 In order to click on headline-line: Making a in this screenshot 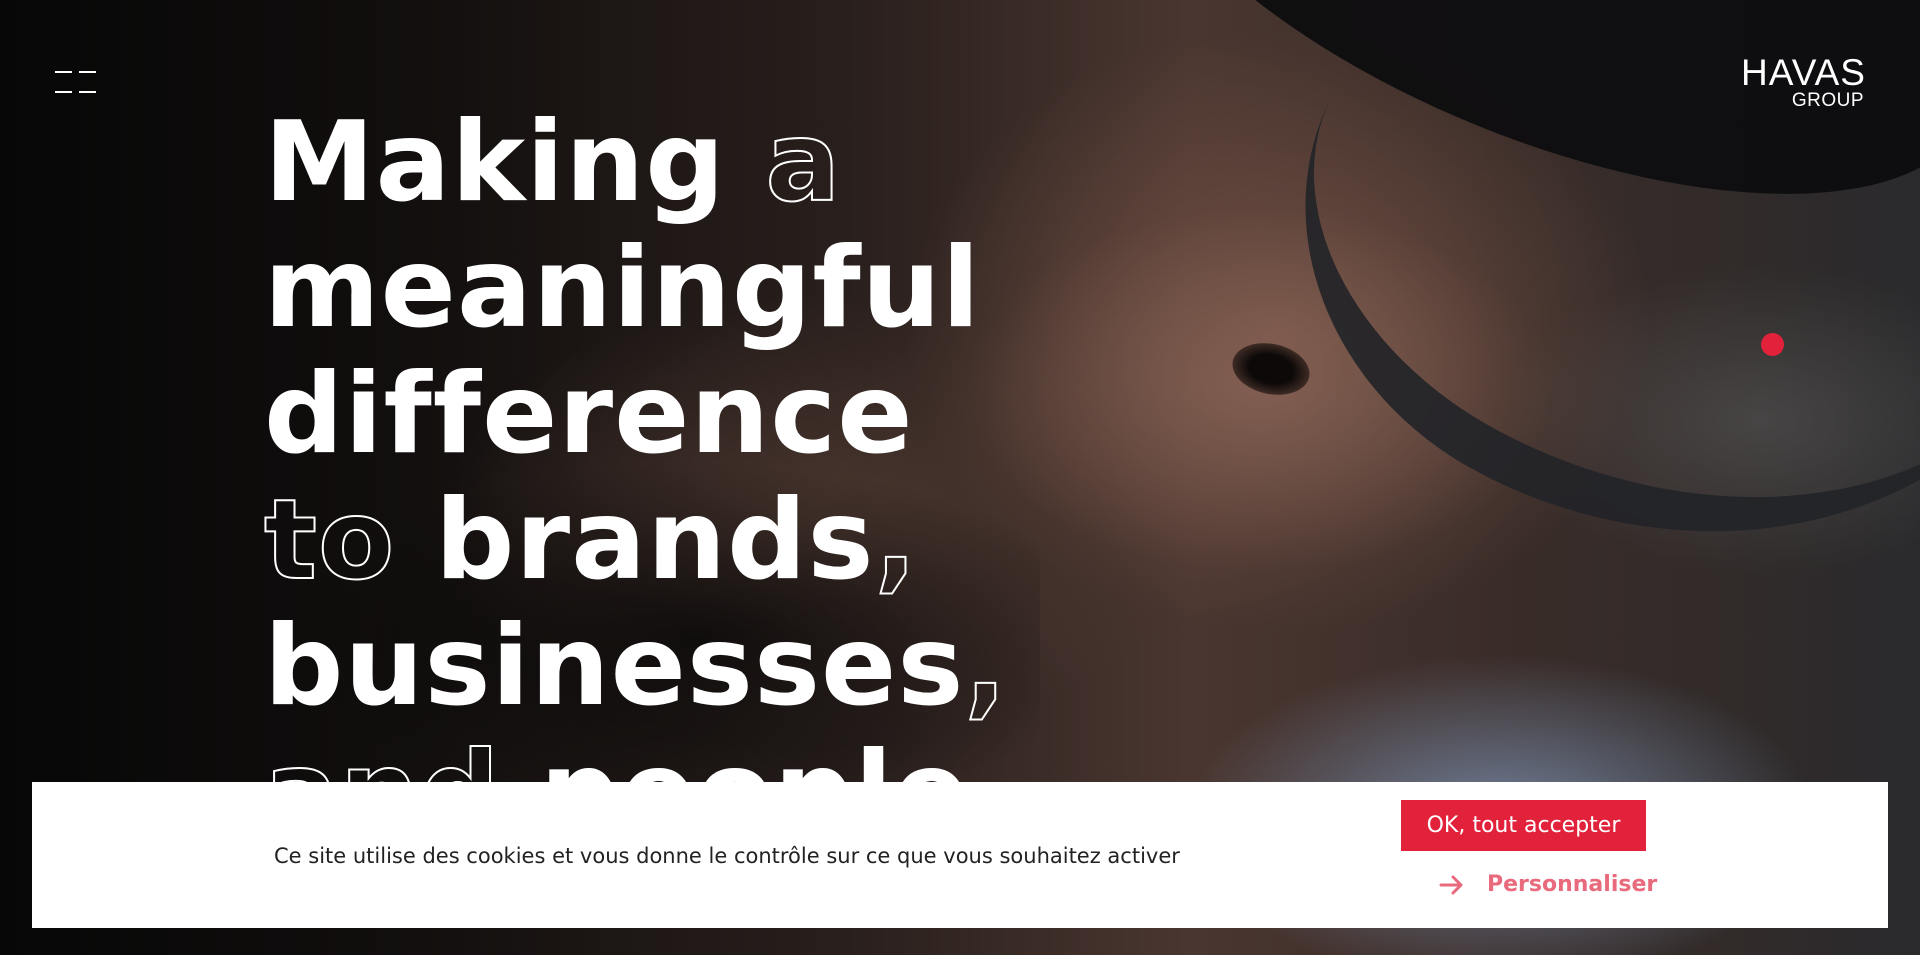, I will do `click(674, 162)`.